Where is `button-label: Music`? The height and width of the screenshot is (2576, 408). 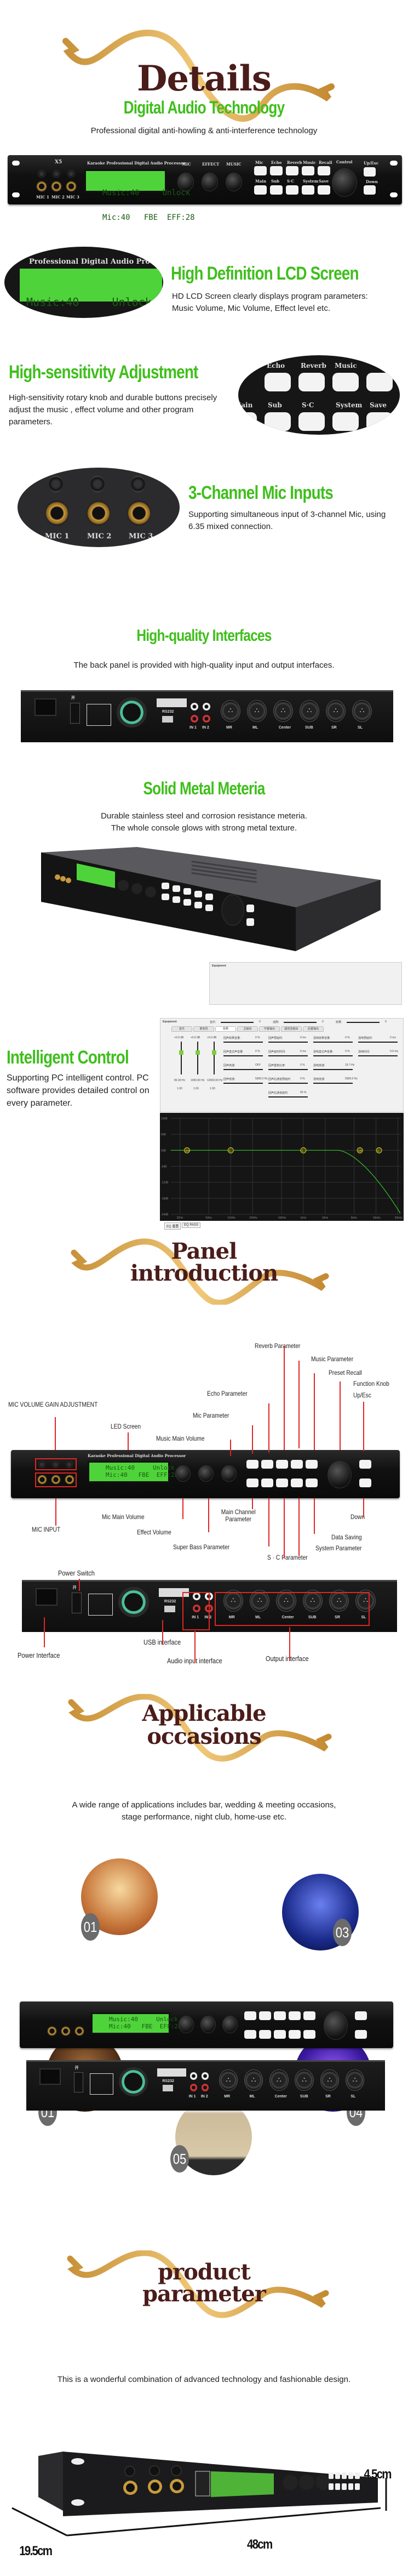 button-label: Music is located at coordinates (309, 162).